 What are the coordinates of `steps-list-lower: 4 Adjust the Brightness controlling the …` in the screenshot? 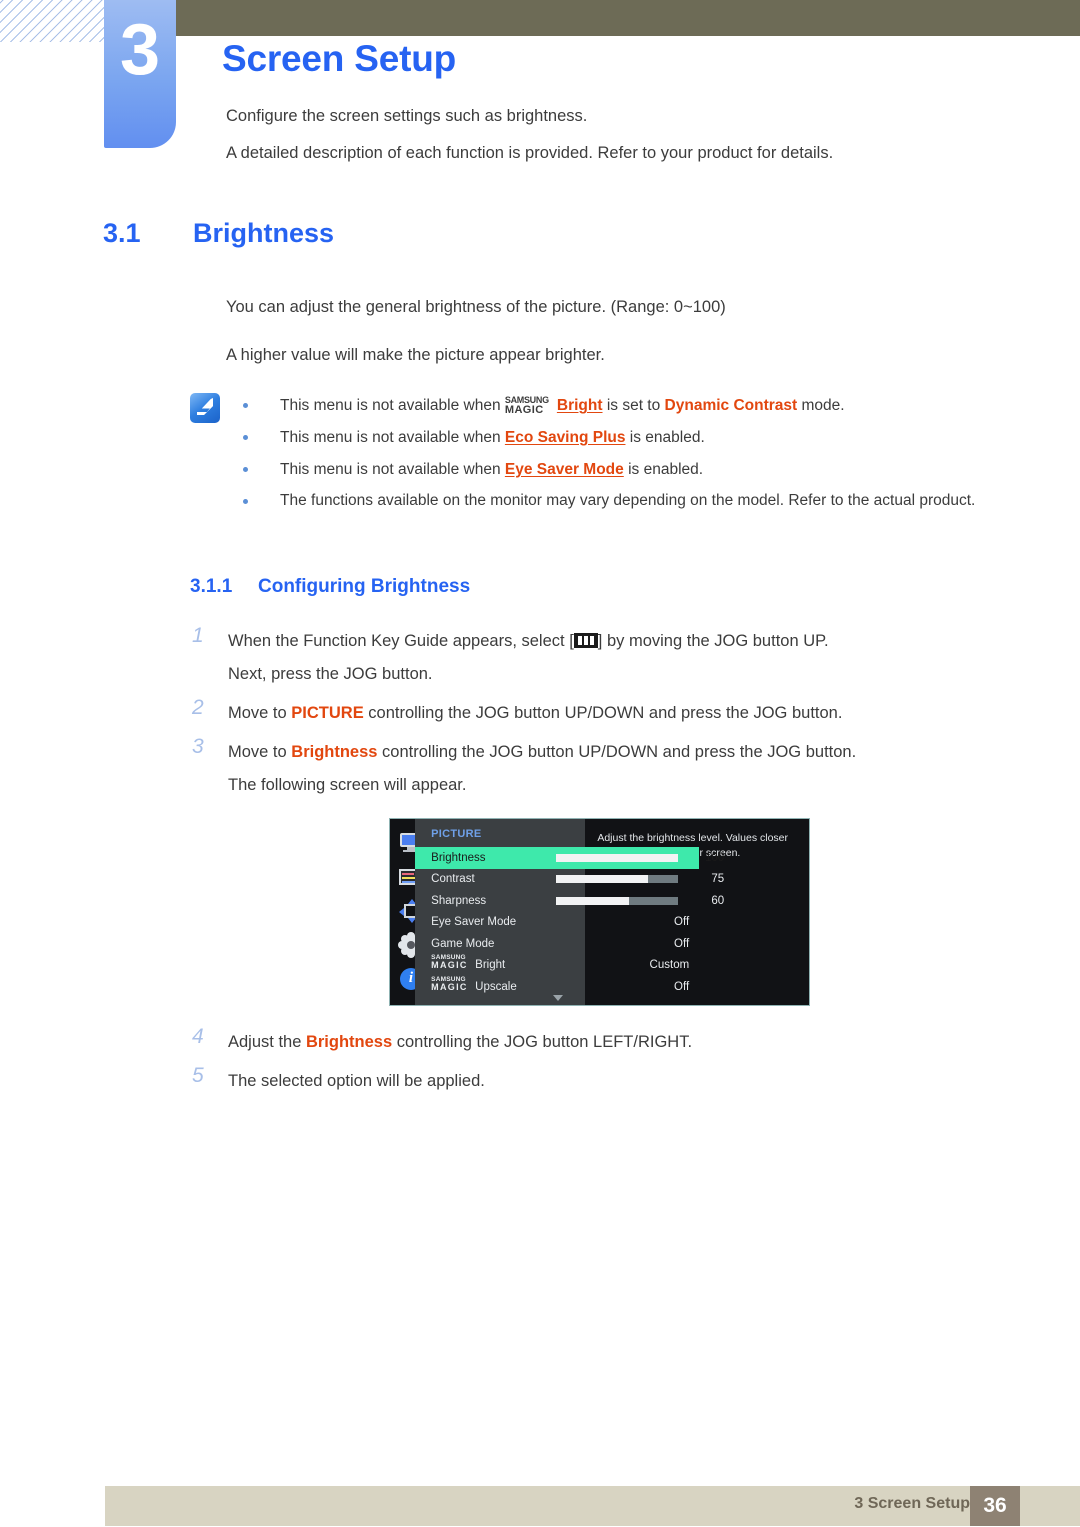 It's located at (587, 1064).